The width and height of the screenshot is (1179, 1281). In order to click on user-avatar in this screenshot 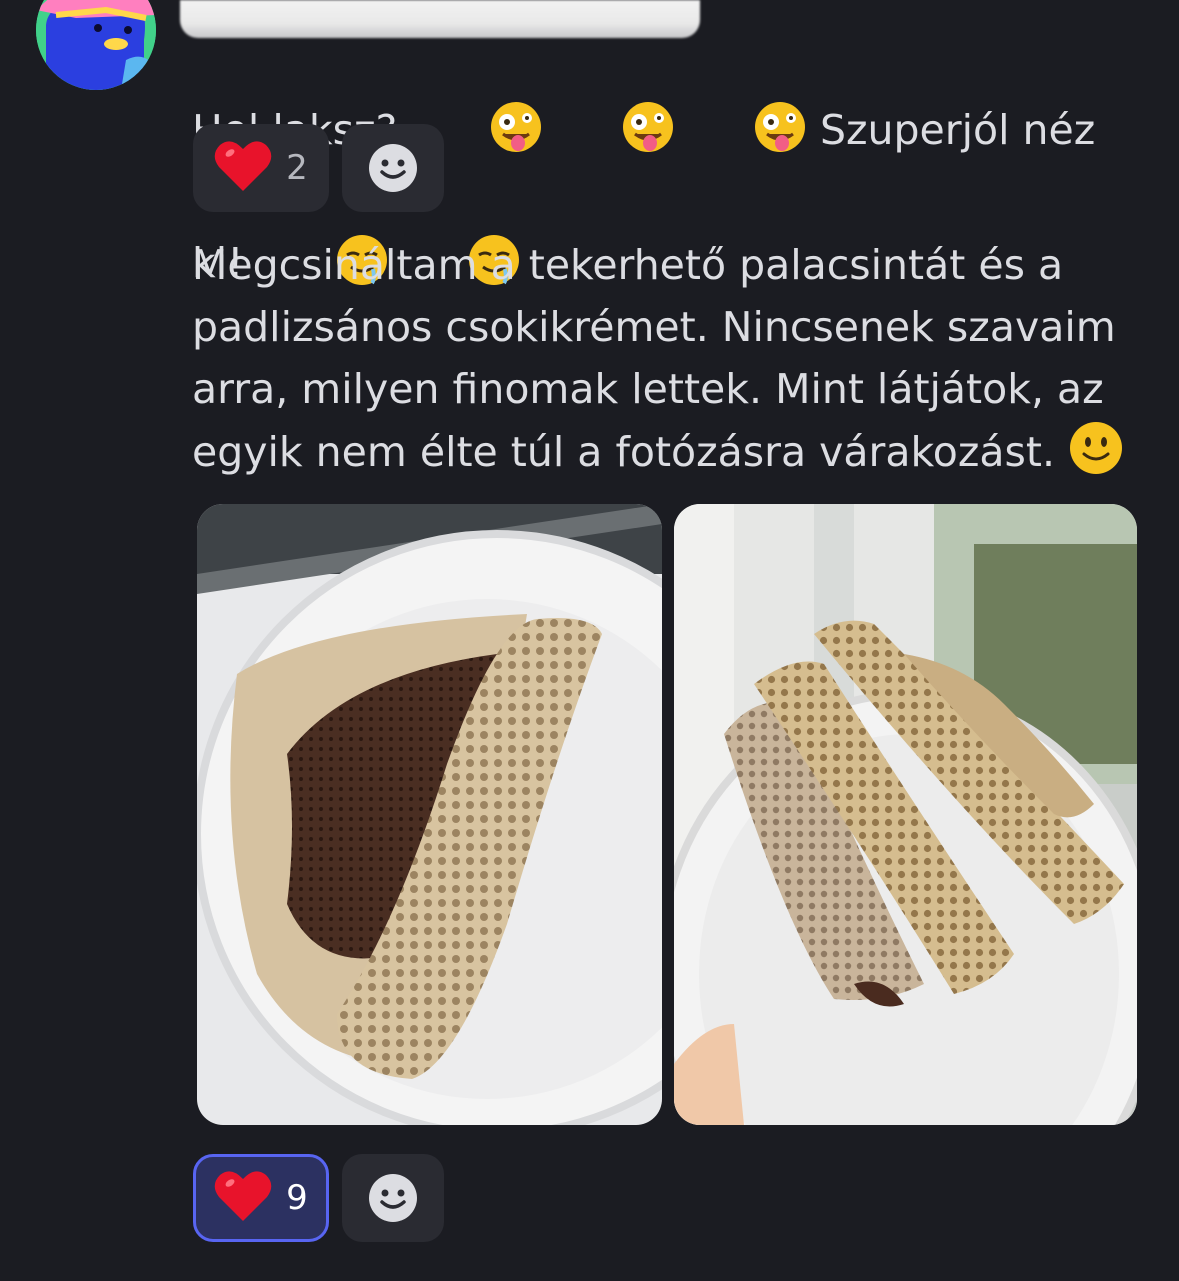, I will do `click(96, 45)`.